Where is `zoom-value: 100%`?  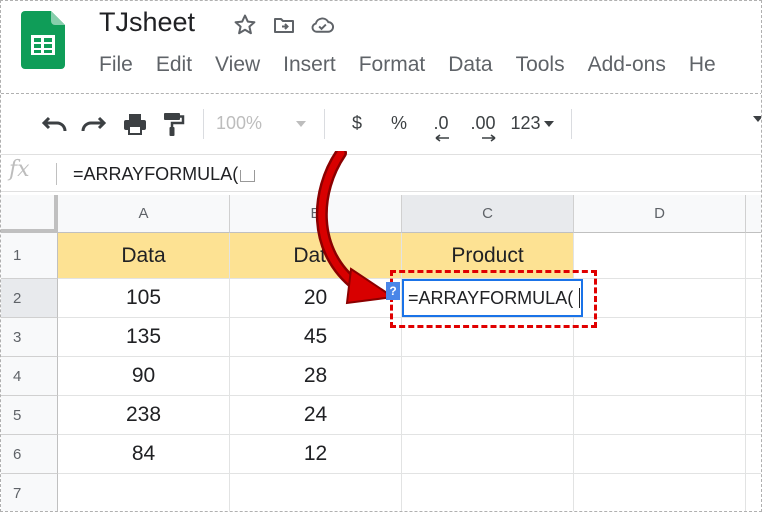 zoom-value: 100% is located at coordinates (239, 123).